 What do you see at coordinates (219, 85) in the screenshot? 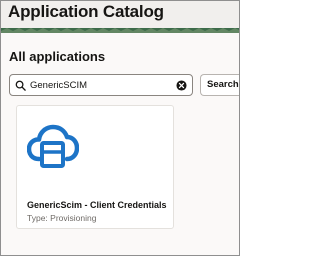
I see `search-button: Search` at bounding box center [219, 85].